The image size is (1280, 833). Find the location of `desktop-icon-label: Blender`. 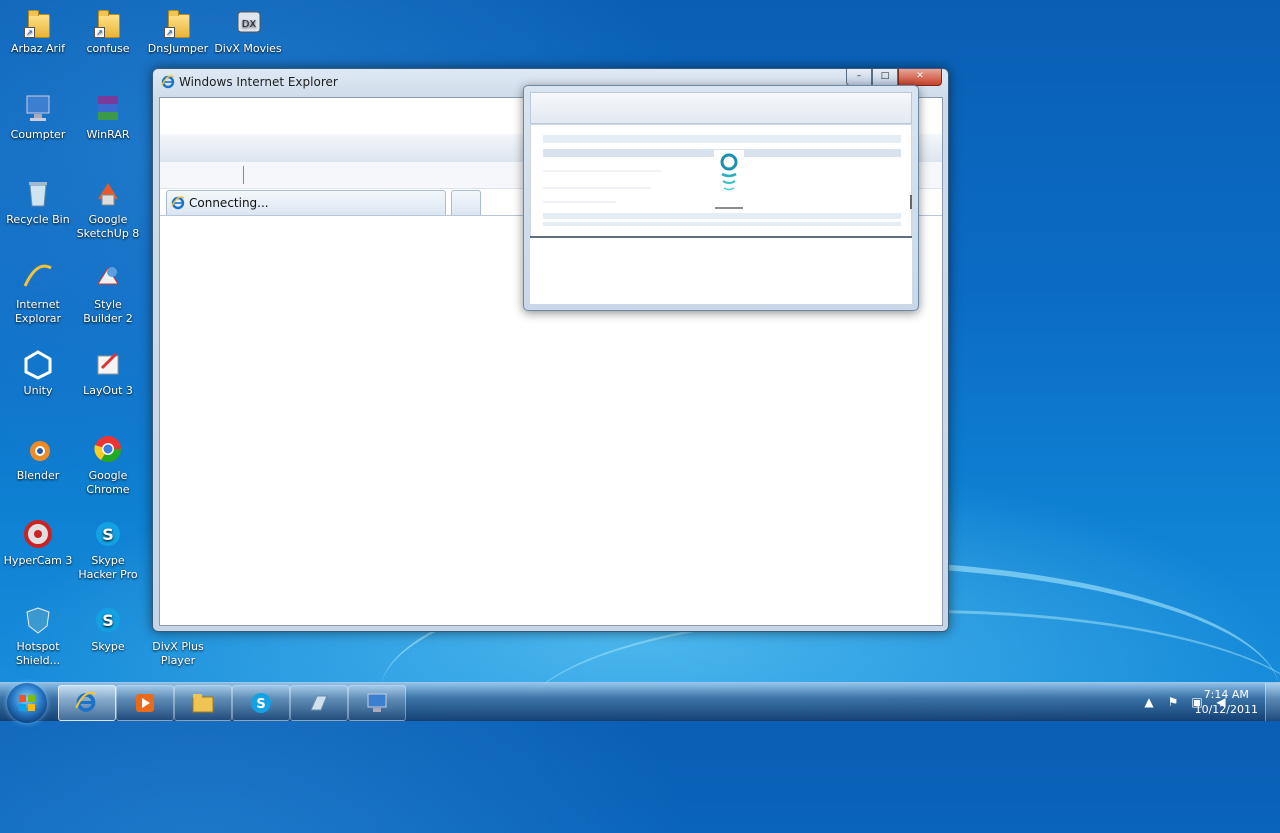

desktop-icon-label: Blender is located at coordinates (38, 475).